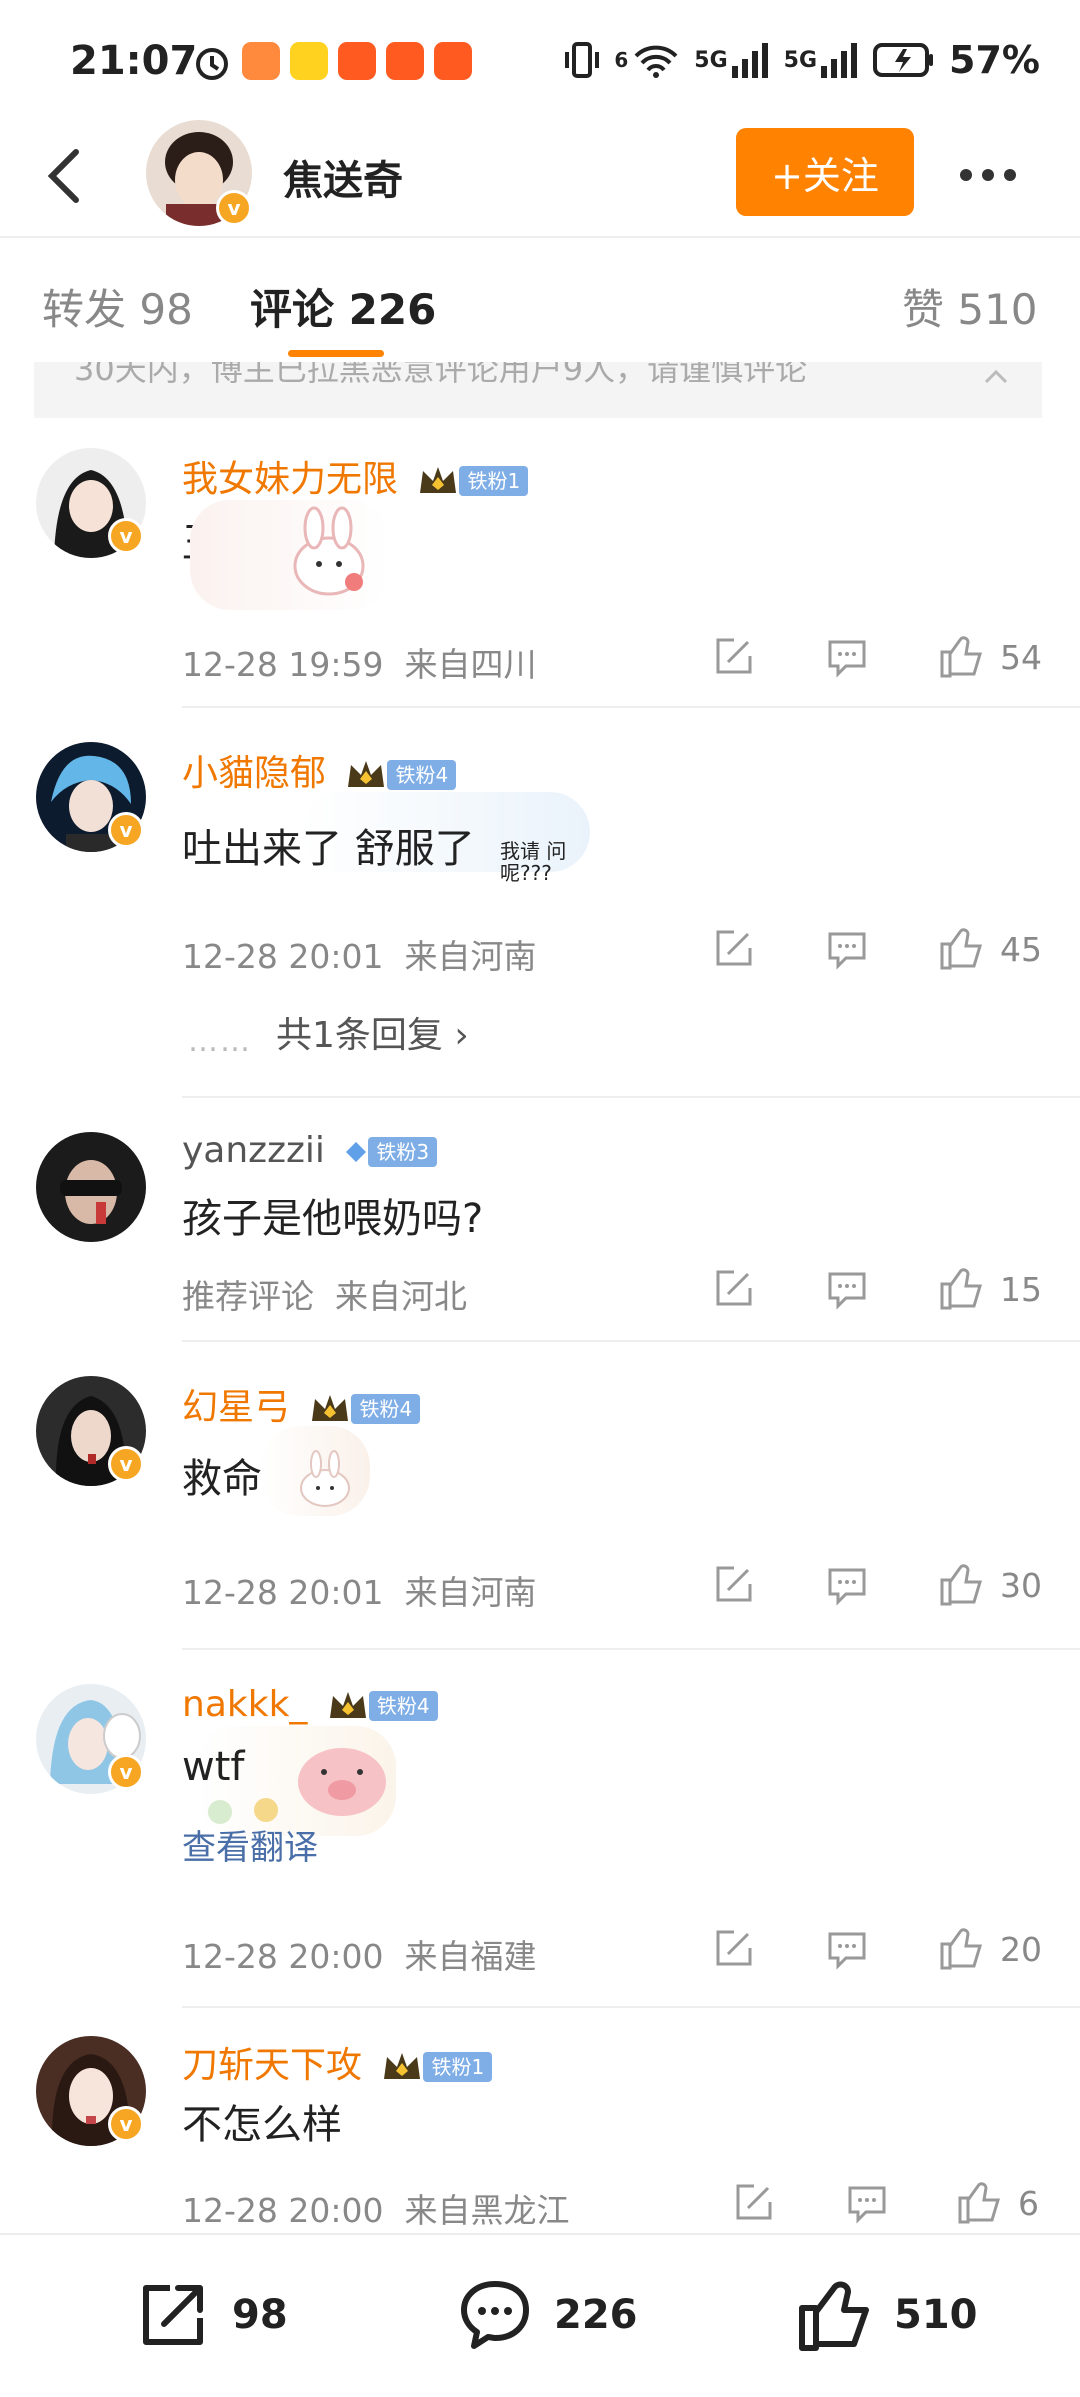 Image resolution: width=1080 pixels, height=2397 pixels. Describe the element at coordinates (173, 2315) in the screenshot. I see `repost-icon` at that location.